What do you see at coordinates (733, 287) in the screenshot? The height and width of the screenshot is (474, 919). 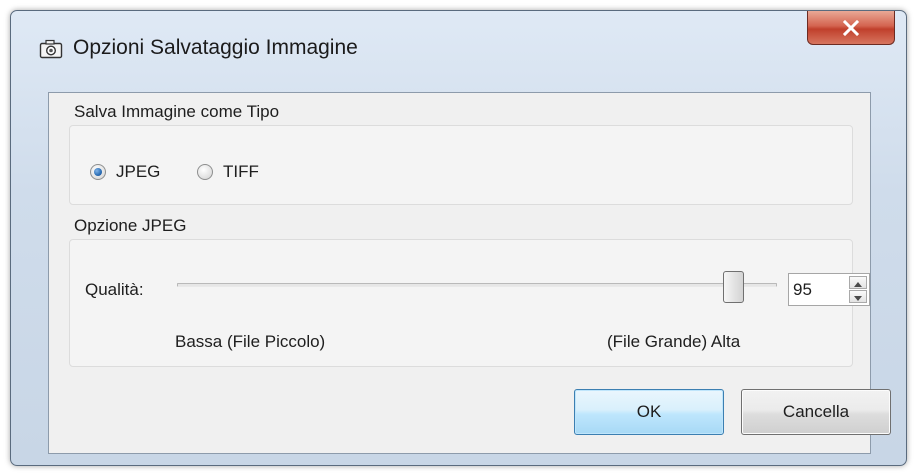 I see `quality-slider-thumb` at bounding box center [733, 287].